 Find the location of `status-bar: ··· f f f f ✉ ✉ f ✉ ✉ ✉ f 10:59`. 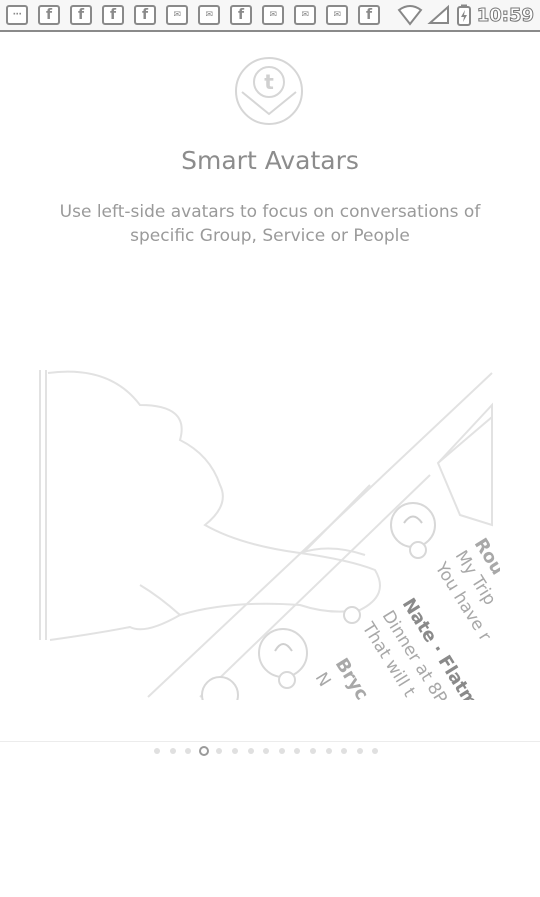

status-bar: ··· f f f f ✉ ✉ f ✉ ✉ ✉ f 10:59 is located at coordinates (270, 16).